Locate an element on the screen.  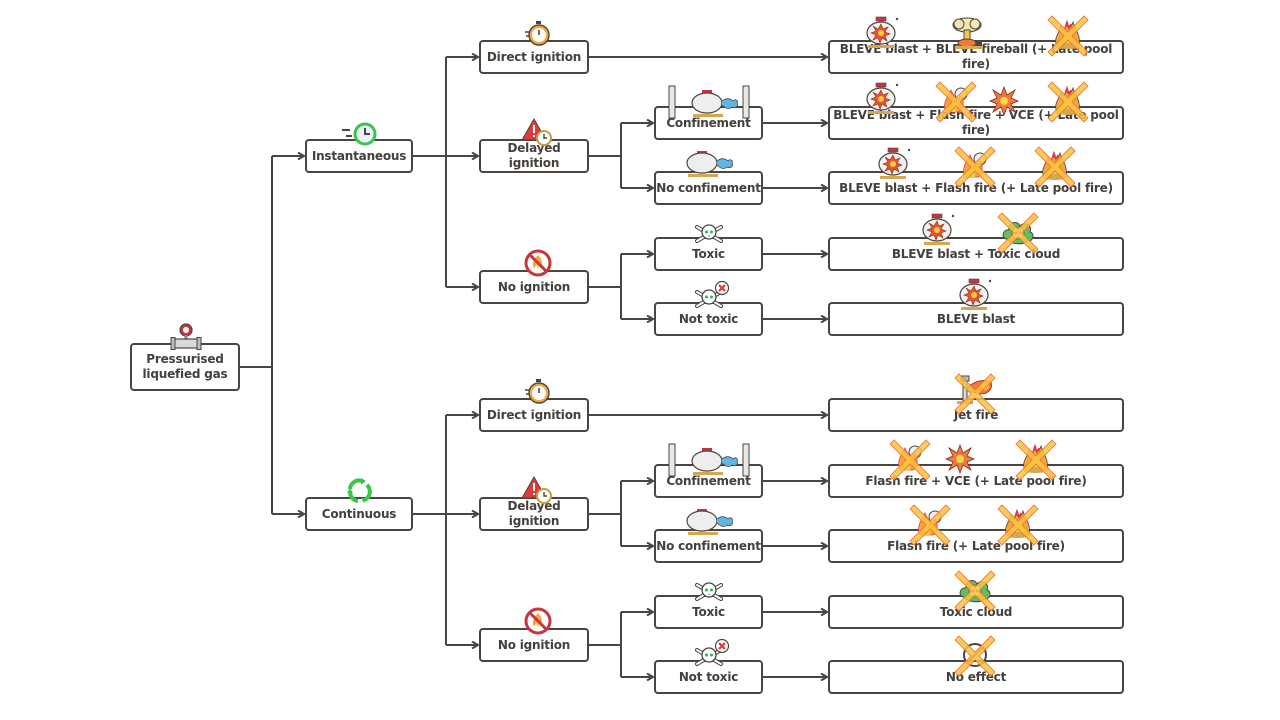
recycle-arrows-icon is located at coordinates (359, 490).